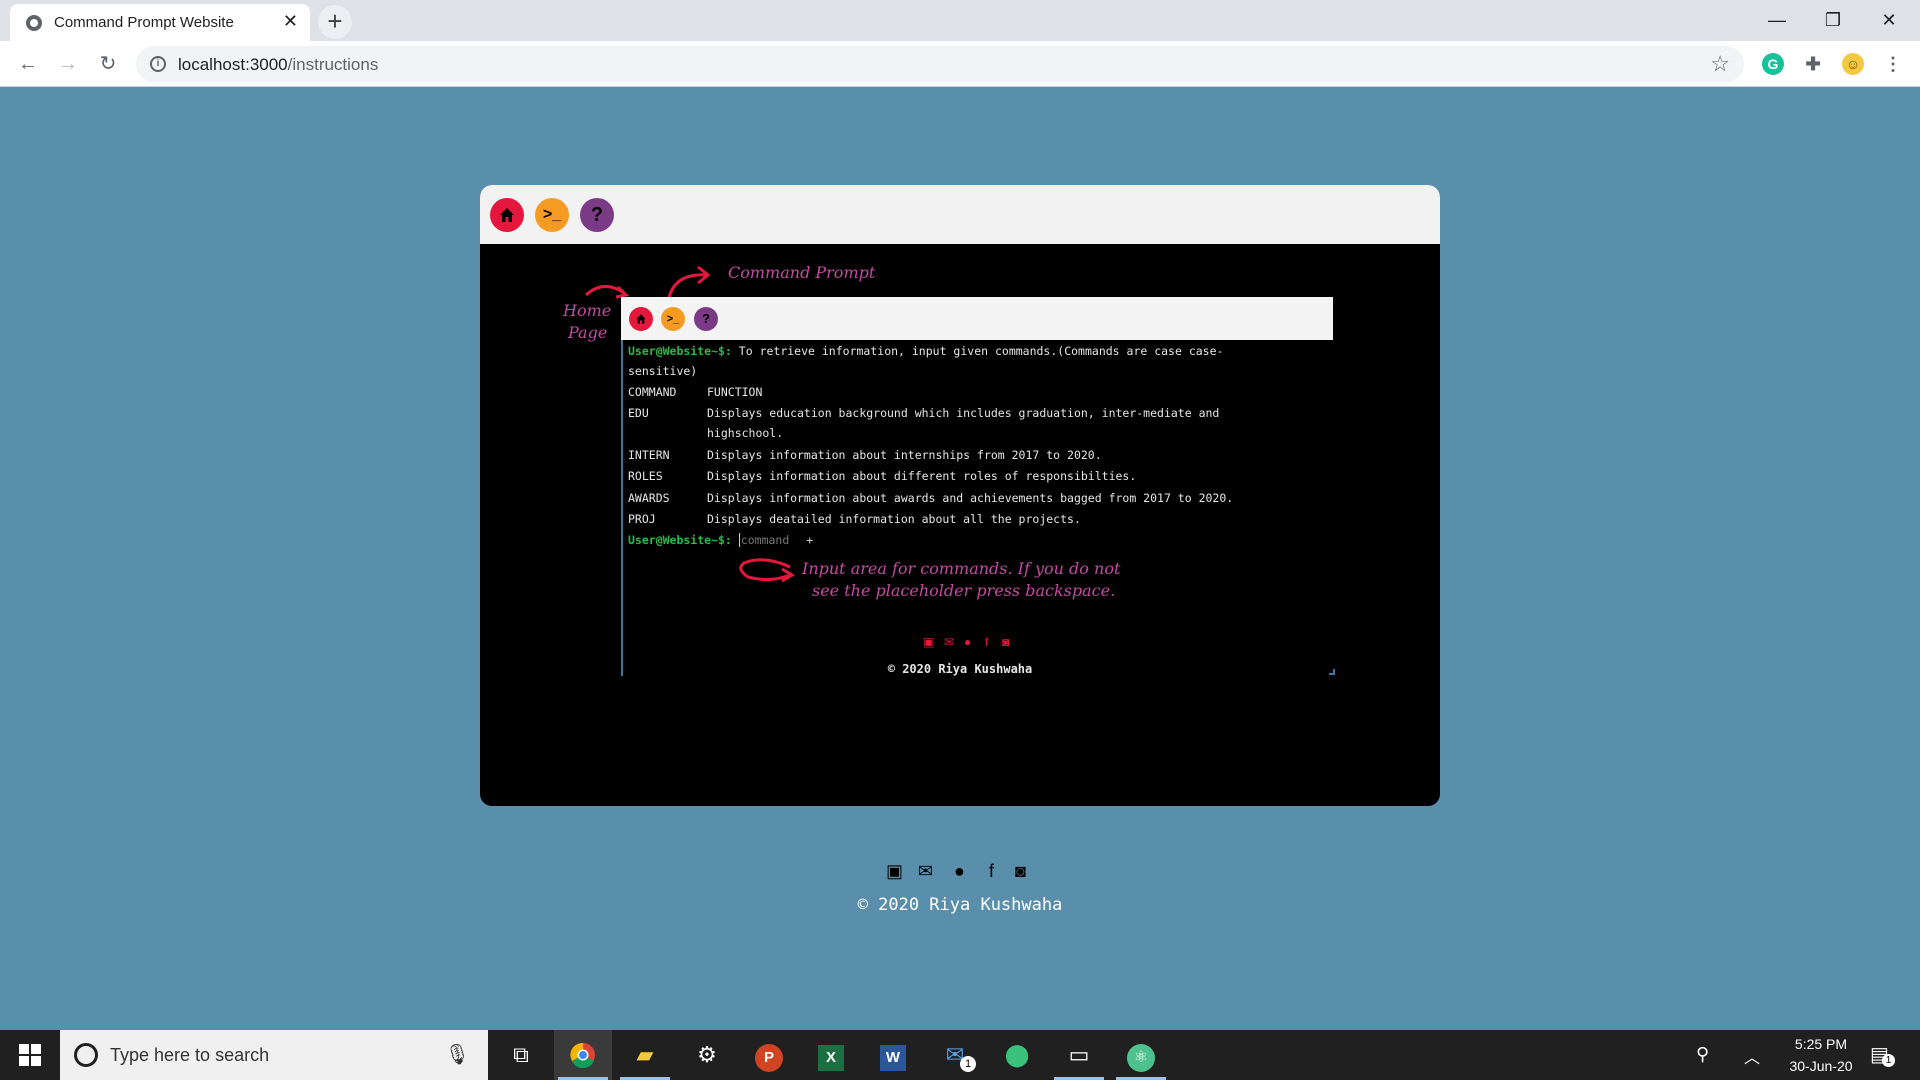 The height and width of the screenshot is (1080, 1920). I want to click on browser-tab: Command Prompt Website ✕, so click(160, 22).